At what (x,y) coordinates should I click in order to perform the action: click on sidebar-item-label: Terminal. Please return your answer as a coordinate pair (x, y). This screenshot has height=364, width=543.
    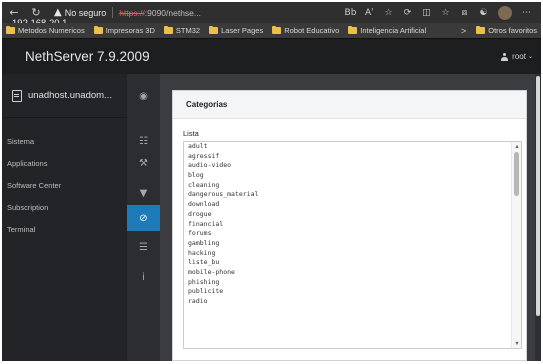
    Looking at the image, I should click on (21, 229).